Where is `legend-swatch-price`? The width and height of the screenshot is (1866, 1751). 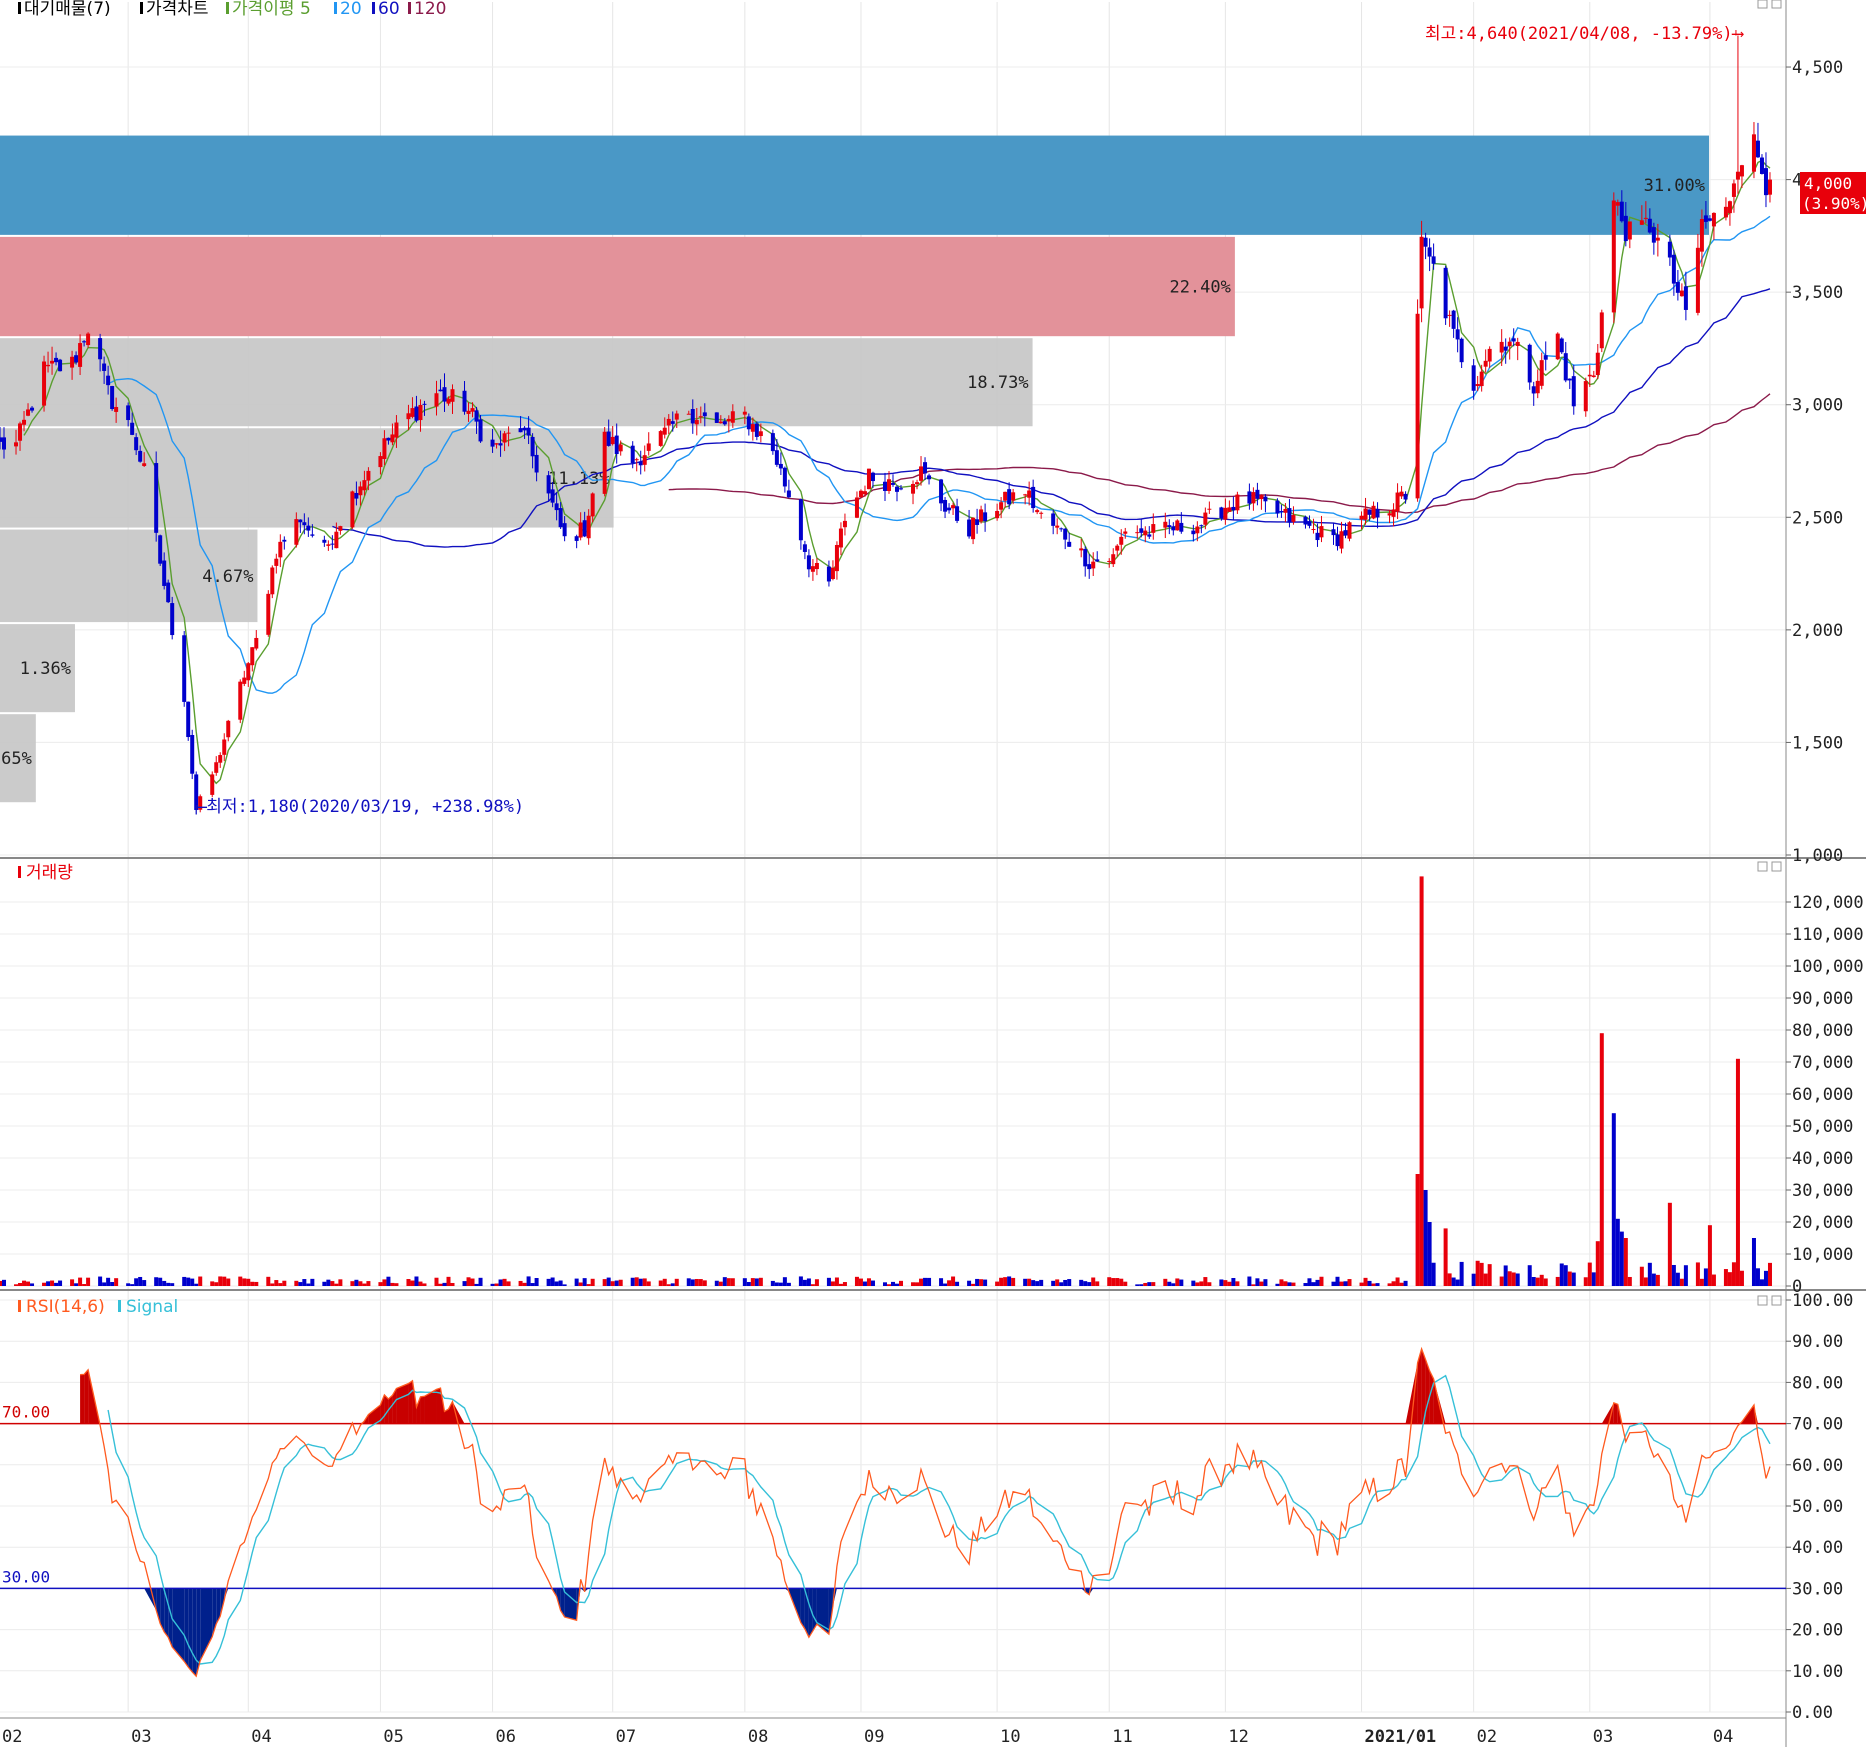
legend-swatch-price is located at coordinates (141, 8).